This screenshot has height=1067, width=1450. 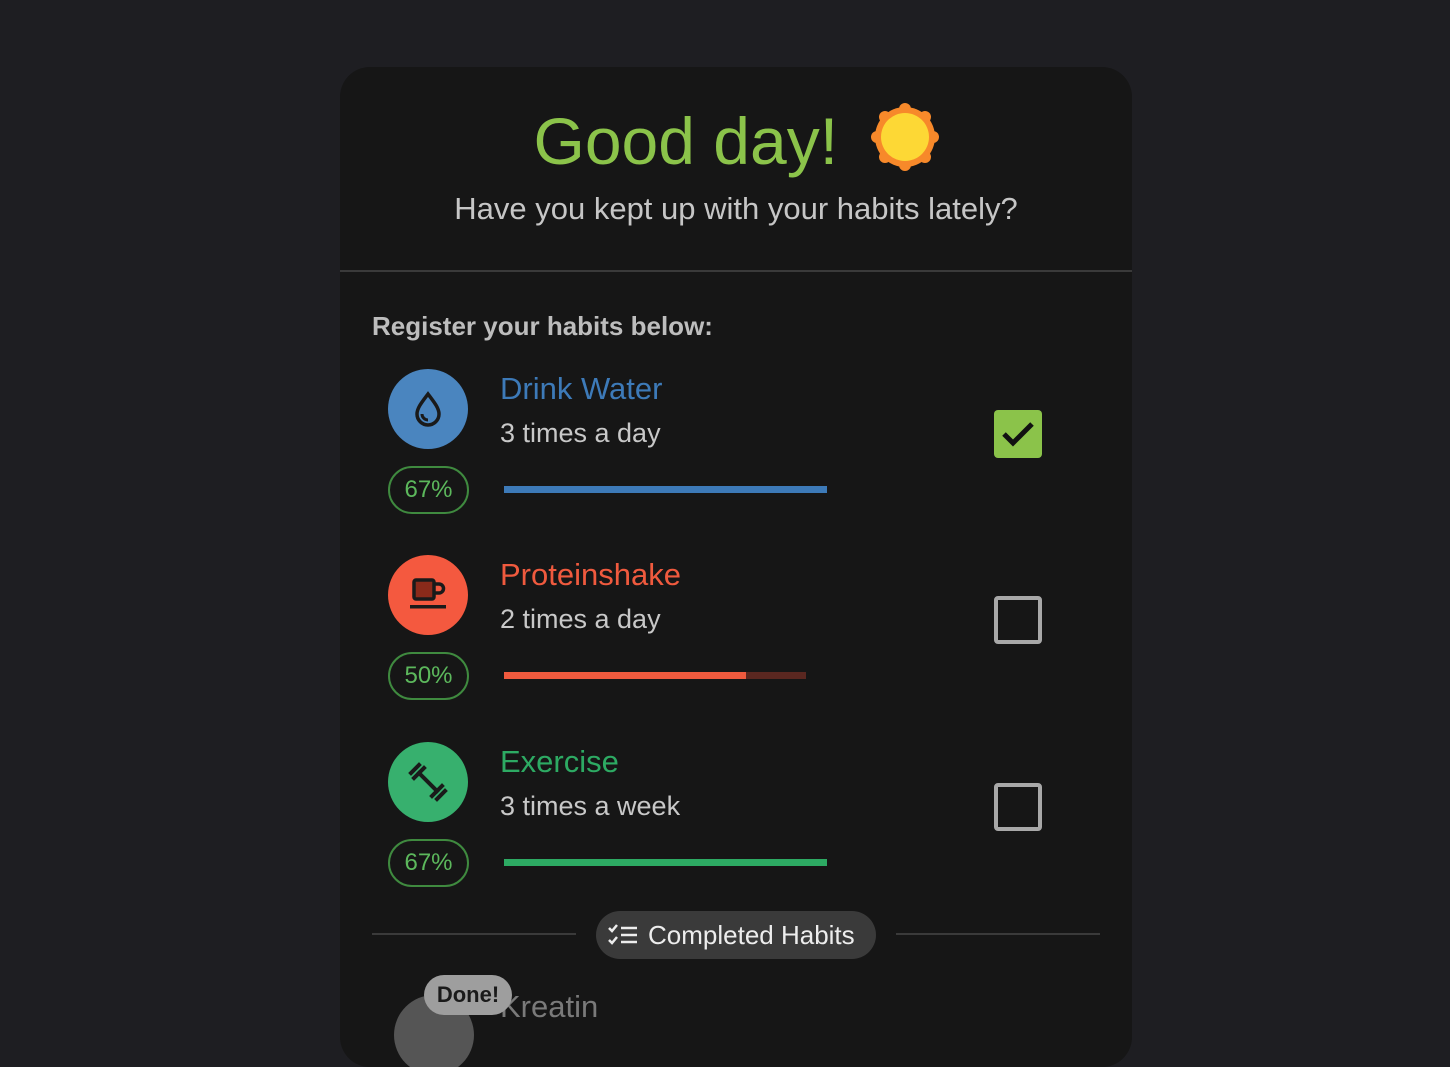 What do you see at coordinates (474, 934) in the screenshot?
I see `separator-line-left` at bounding box center [474, 934].